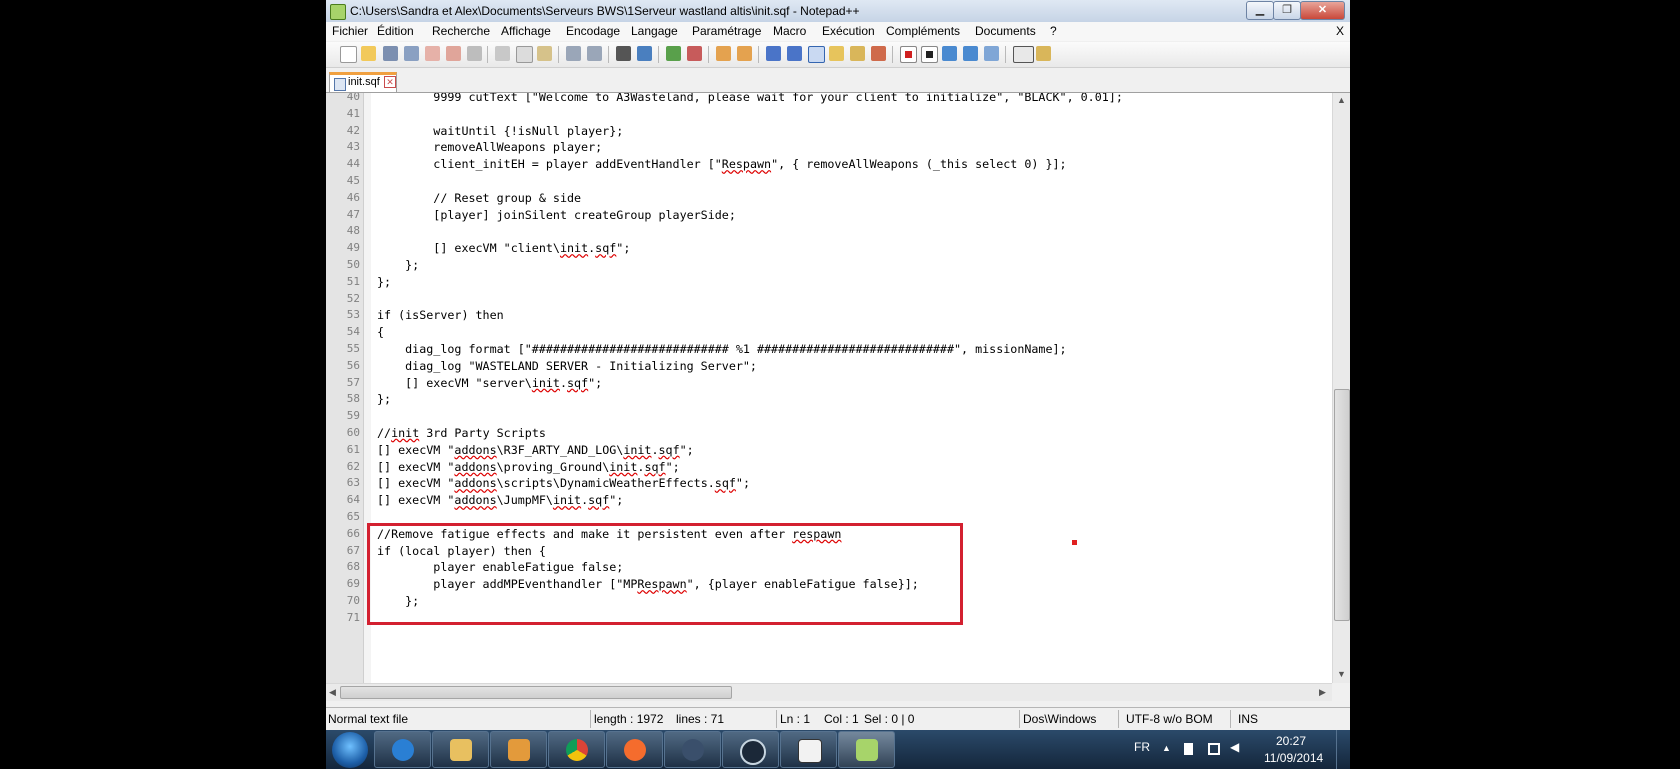  What do you see at coordinates (453, 53) in the screenshot?
I see `close-all-icon` at bounding box center [453, 53].